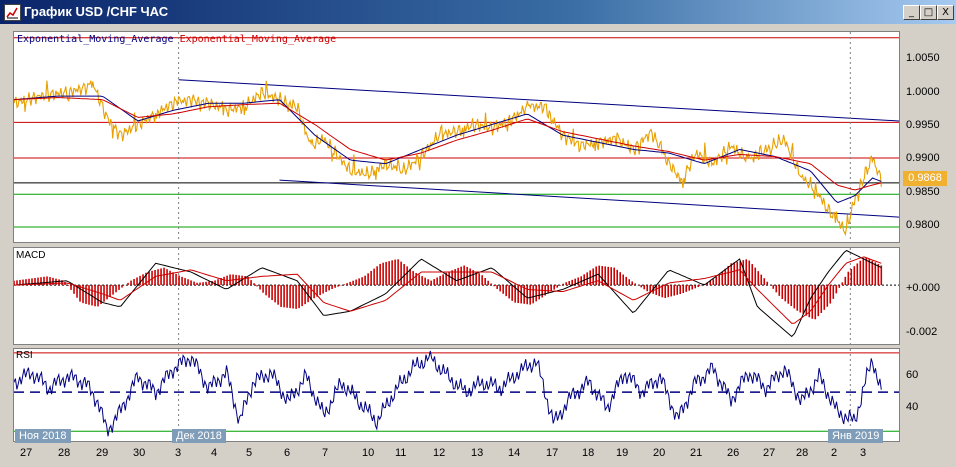 This screenshot has width=956, height=467. Describe the element at coordinates (912, 407) in the screenshot. I see `rsi-tick: 40` at that location.